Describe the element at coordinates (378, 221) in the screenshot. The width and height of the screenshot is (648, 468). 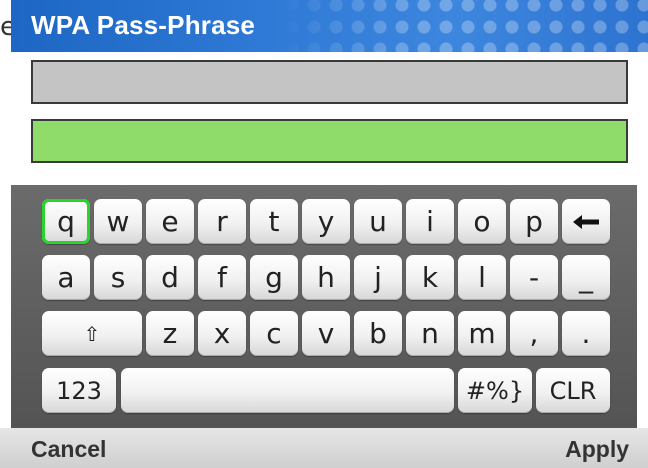
I see `key-u: u` at that location.